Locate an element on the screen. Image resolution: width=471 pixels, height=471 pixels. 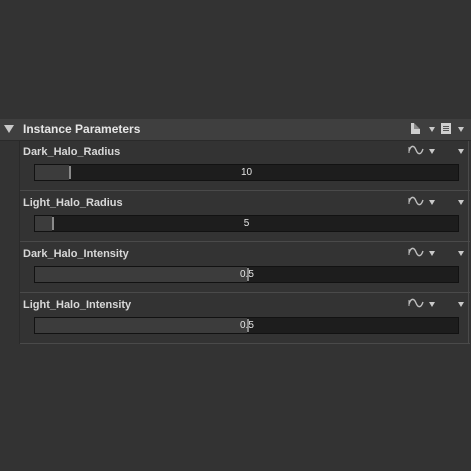
dark-halo-intensity-slider: 0.5 is located at coordinates (246, 274).